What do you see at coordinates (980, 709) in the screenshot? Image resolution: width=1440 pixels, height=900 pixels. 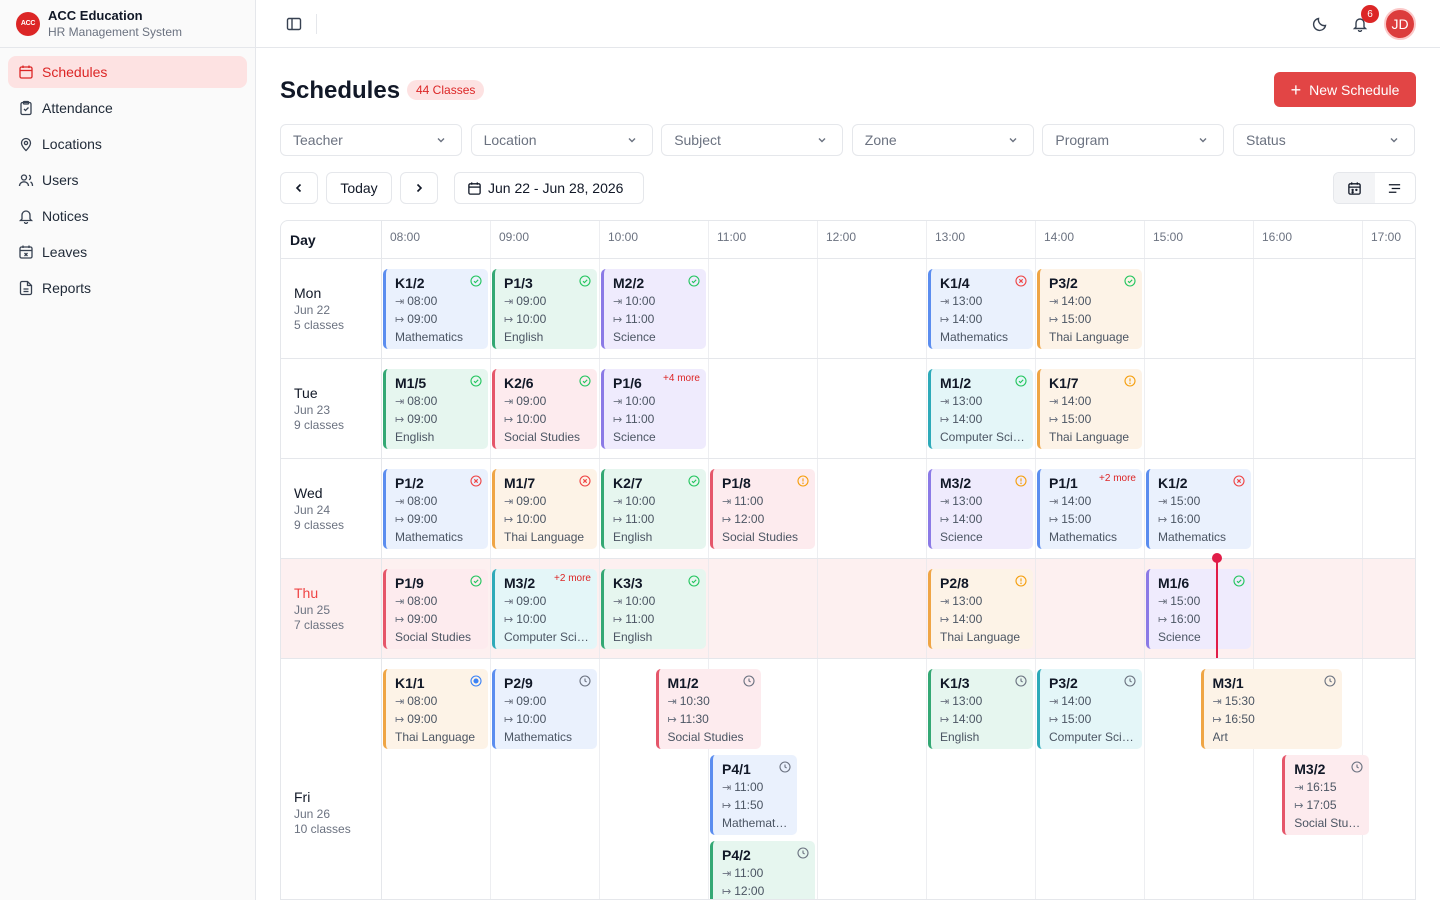 I see `schedule-card: K1/3 ⇥ 13:00 ↦ 14:00 English` at bounding box center [980, 709].